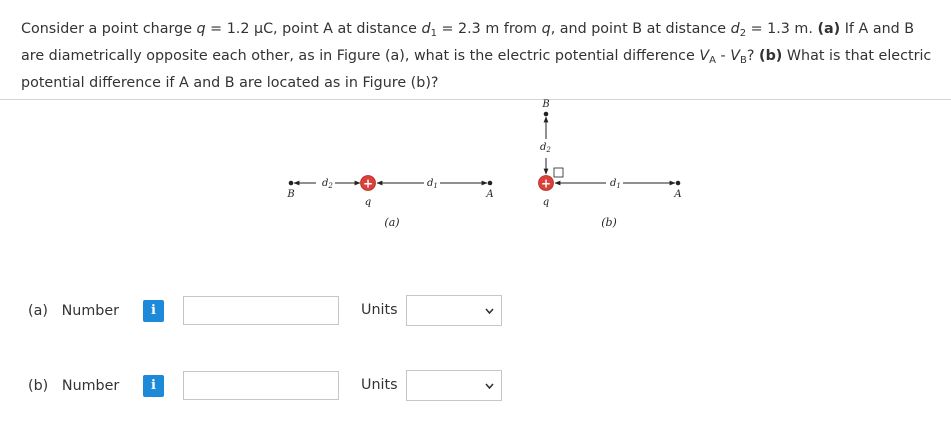 Image resolution: width=951 pixels, height=445 pixels. Describe the element at coordinates (379, 385) in the screenshot. I see `answer-b-units-label: Units` at that location.